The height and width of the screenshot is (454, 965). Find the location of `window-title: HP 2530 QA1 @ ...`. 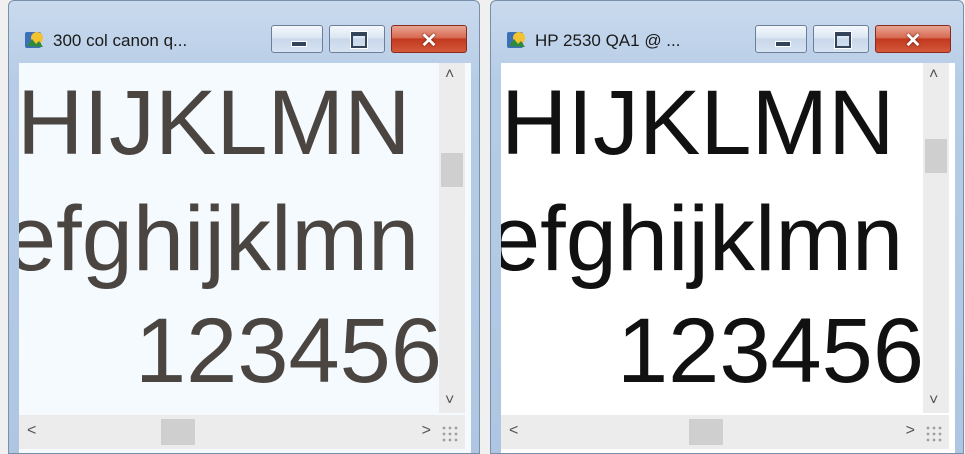

window-title: HP 2530 QA1 @ ... is located at coordinates (608, 40).